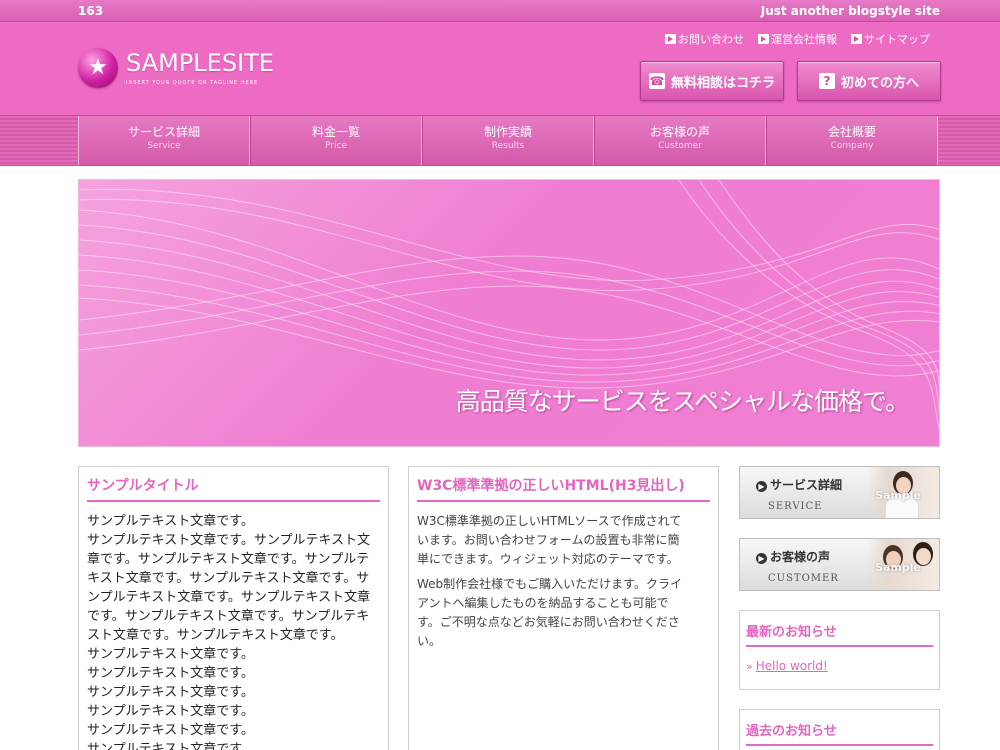 The height and width of the screenshot is (750, 1000). What do you see at coordinates (336, 146) in the screenshot?
I see `nav-item-sublabel: Price` at bounding box center [336, 146].